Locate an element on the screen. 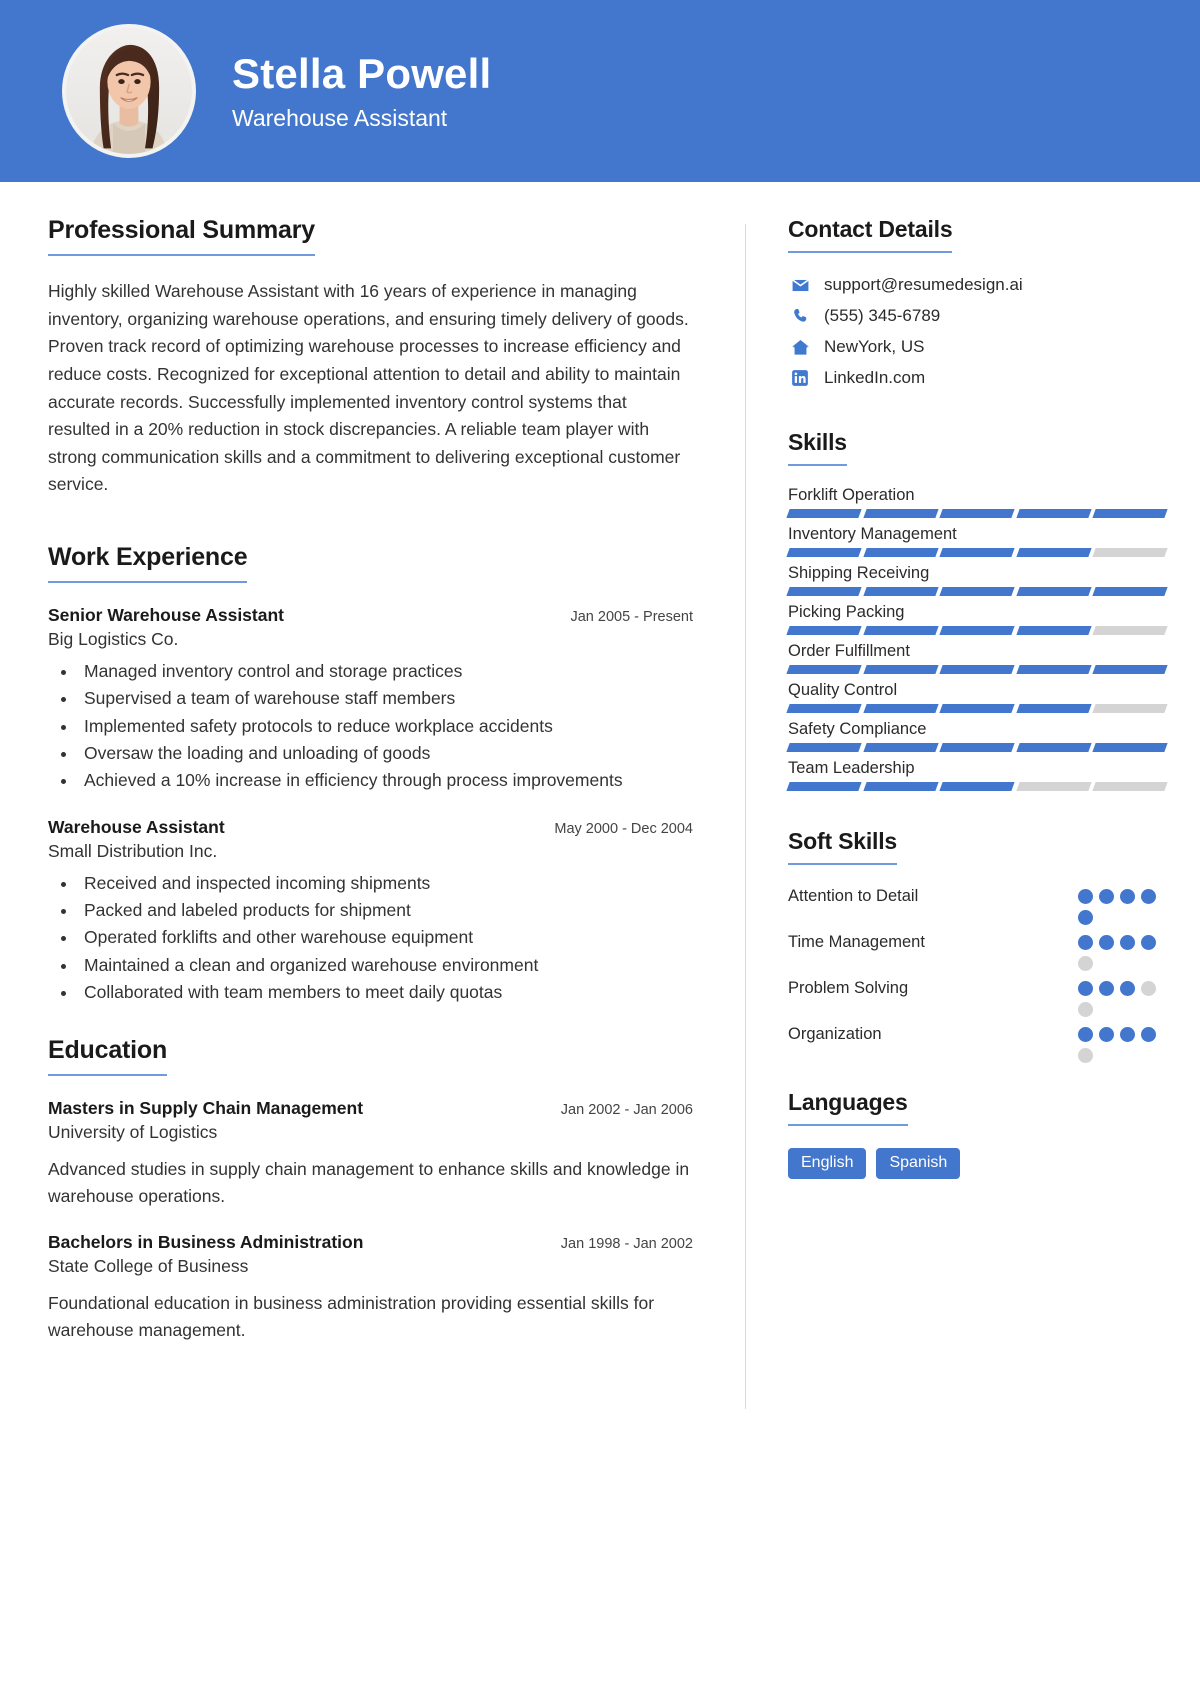 The image size is (1200, 1684). contact-item-email: support@resumedesign.ai is located at coordinates (977, 285).